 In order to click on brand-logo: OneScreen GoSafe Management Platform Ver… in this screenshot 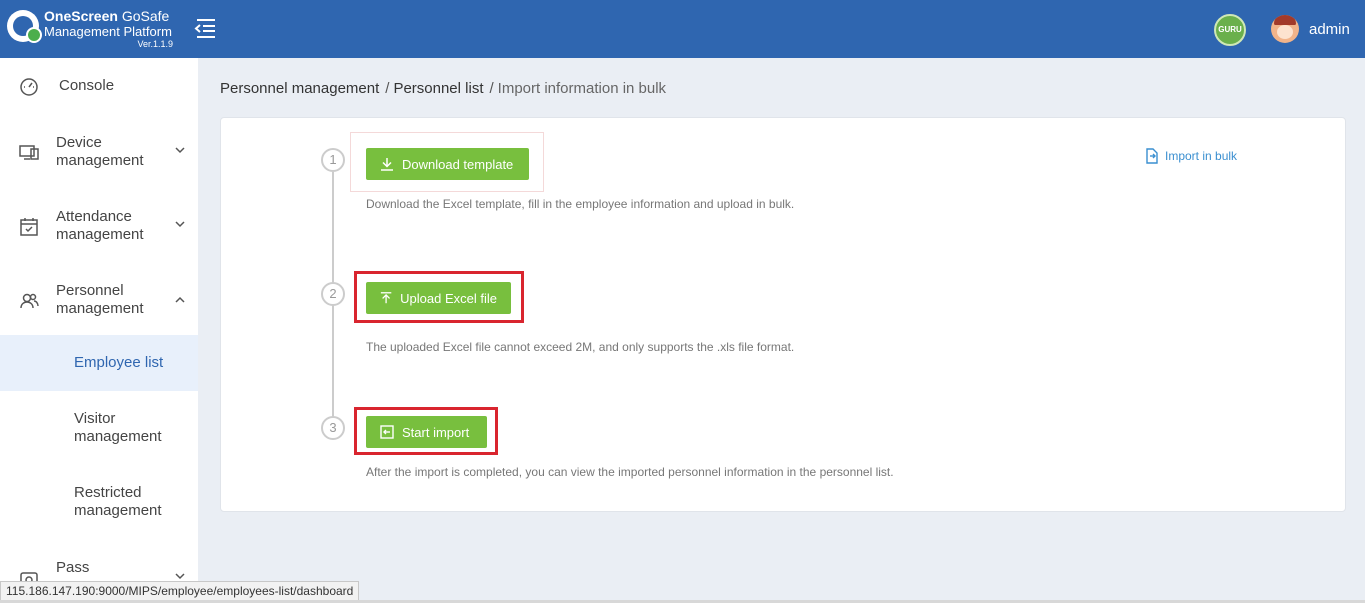, I will do `click(92, 29)`.